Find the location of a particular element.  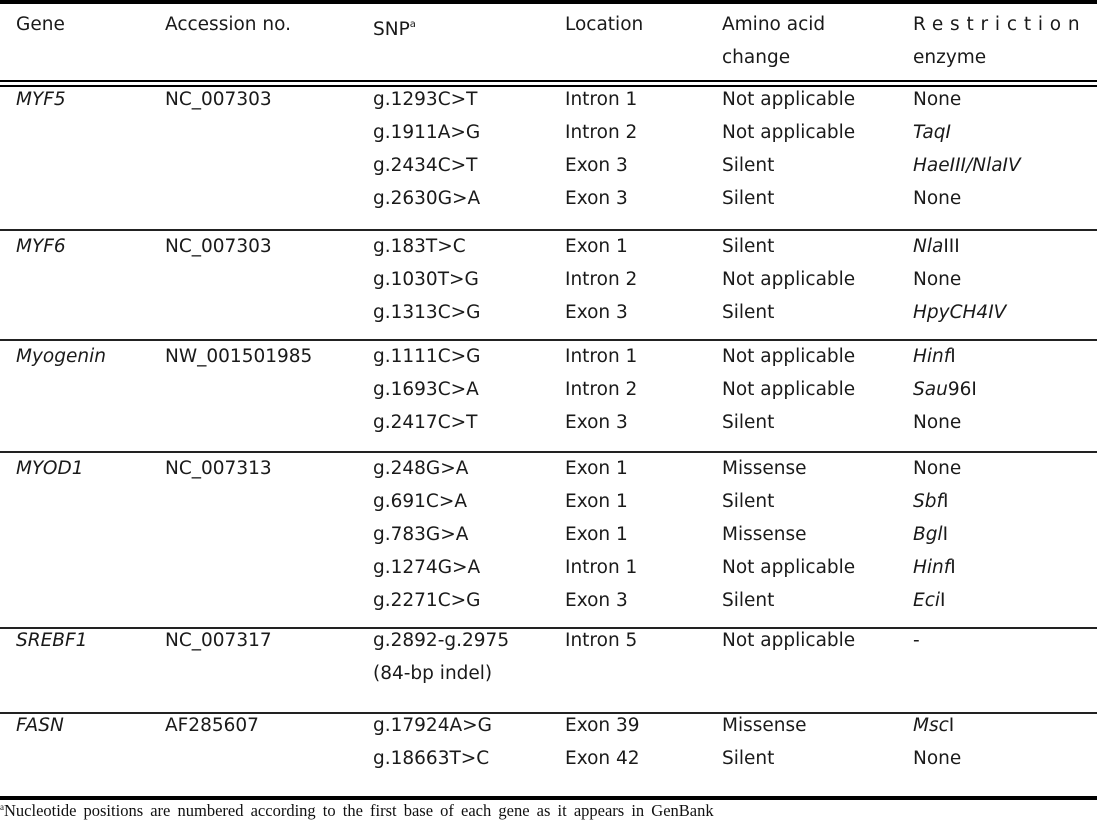

header-amino-acid-change: Amino acid change is located at coordinates (773, 41).